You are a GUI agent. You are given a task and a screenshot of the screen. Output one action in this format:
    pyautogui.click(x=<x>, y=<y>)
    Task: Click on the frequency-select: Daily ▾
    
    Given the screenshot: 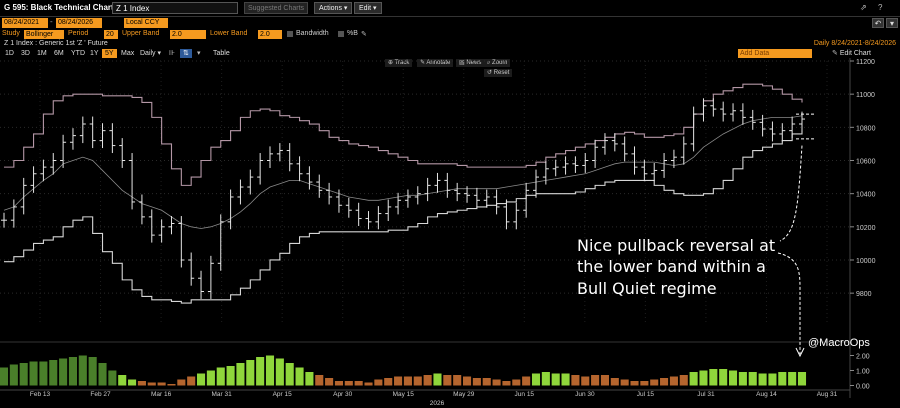 What is the action you would take?
    pyautogui.click(x=150, y=53)
    